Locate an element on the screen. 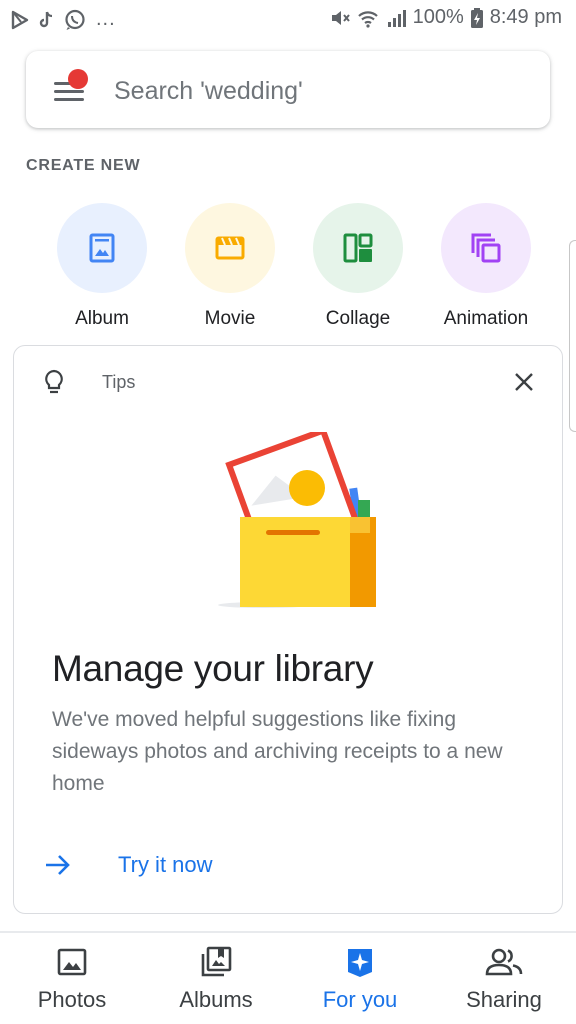  notification-dot is located at coordinates (78, 79).